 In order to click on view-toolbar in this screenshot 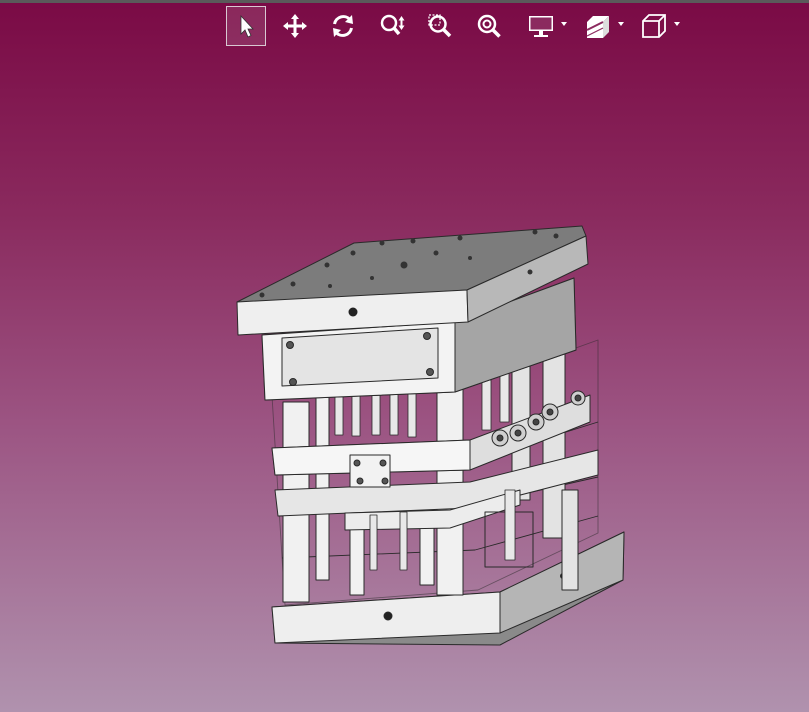, I will do `click(456, 26)`.